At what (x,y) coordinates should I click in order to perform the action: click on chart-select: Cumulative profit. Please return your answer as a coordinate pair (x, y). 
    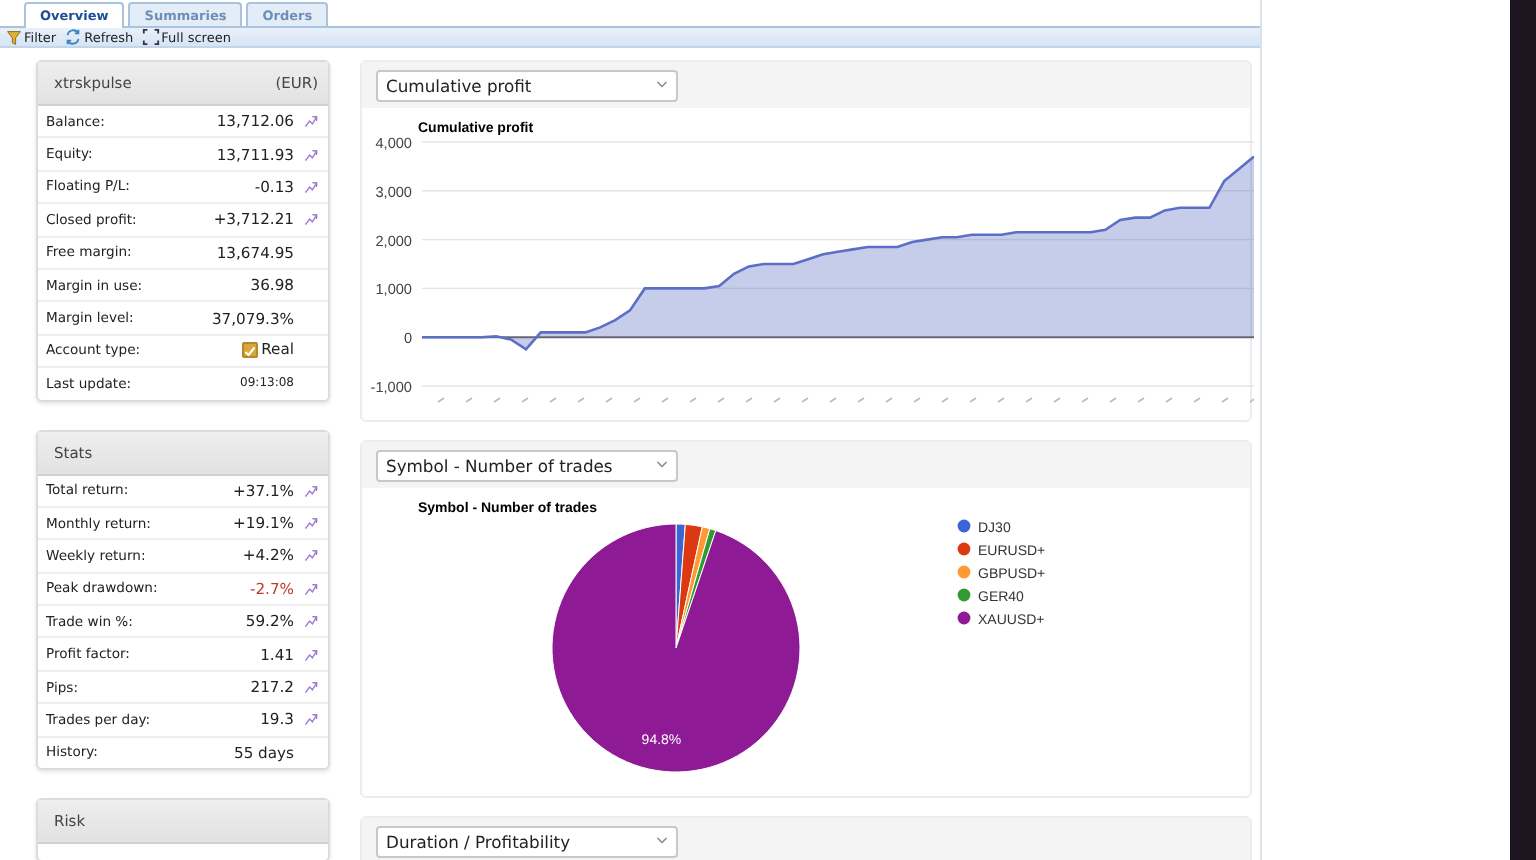
    Looking at the image, I should click on (527, 85).